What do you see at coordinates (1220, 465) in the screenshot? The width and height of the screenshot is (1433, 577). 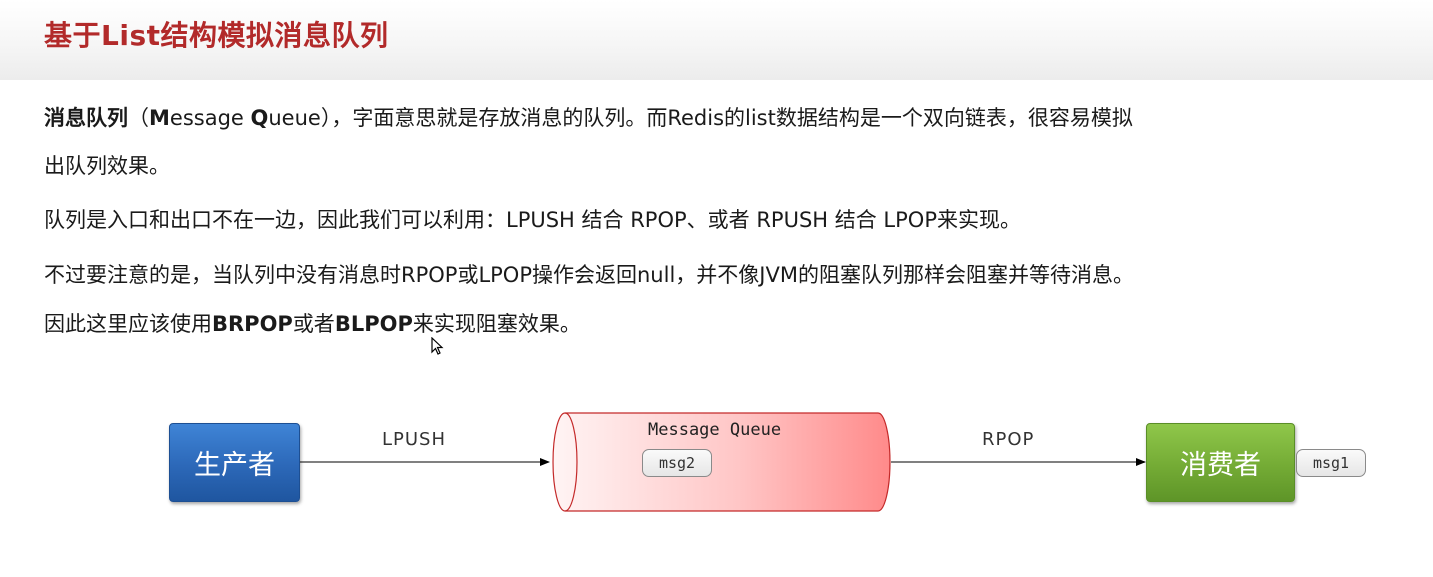 I see `consumer-label: 消费者` at bounding box center [1220, 465].